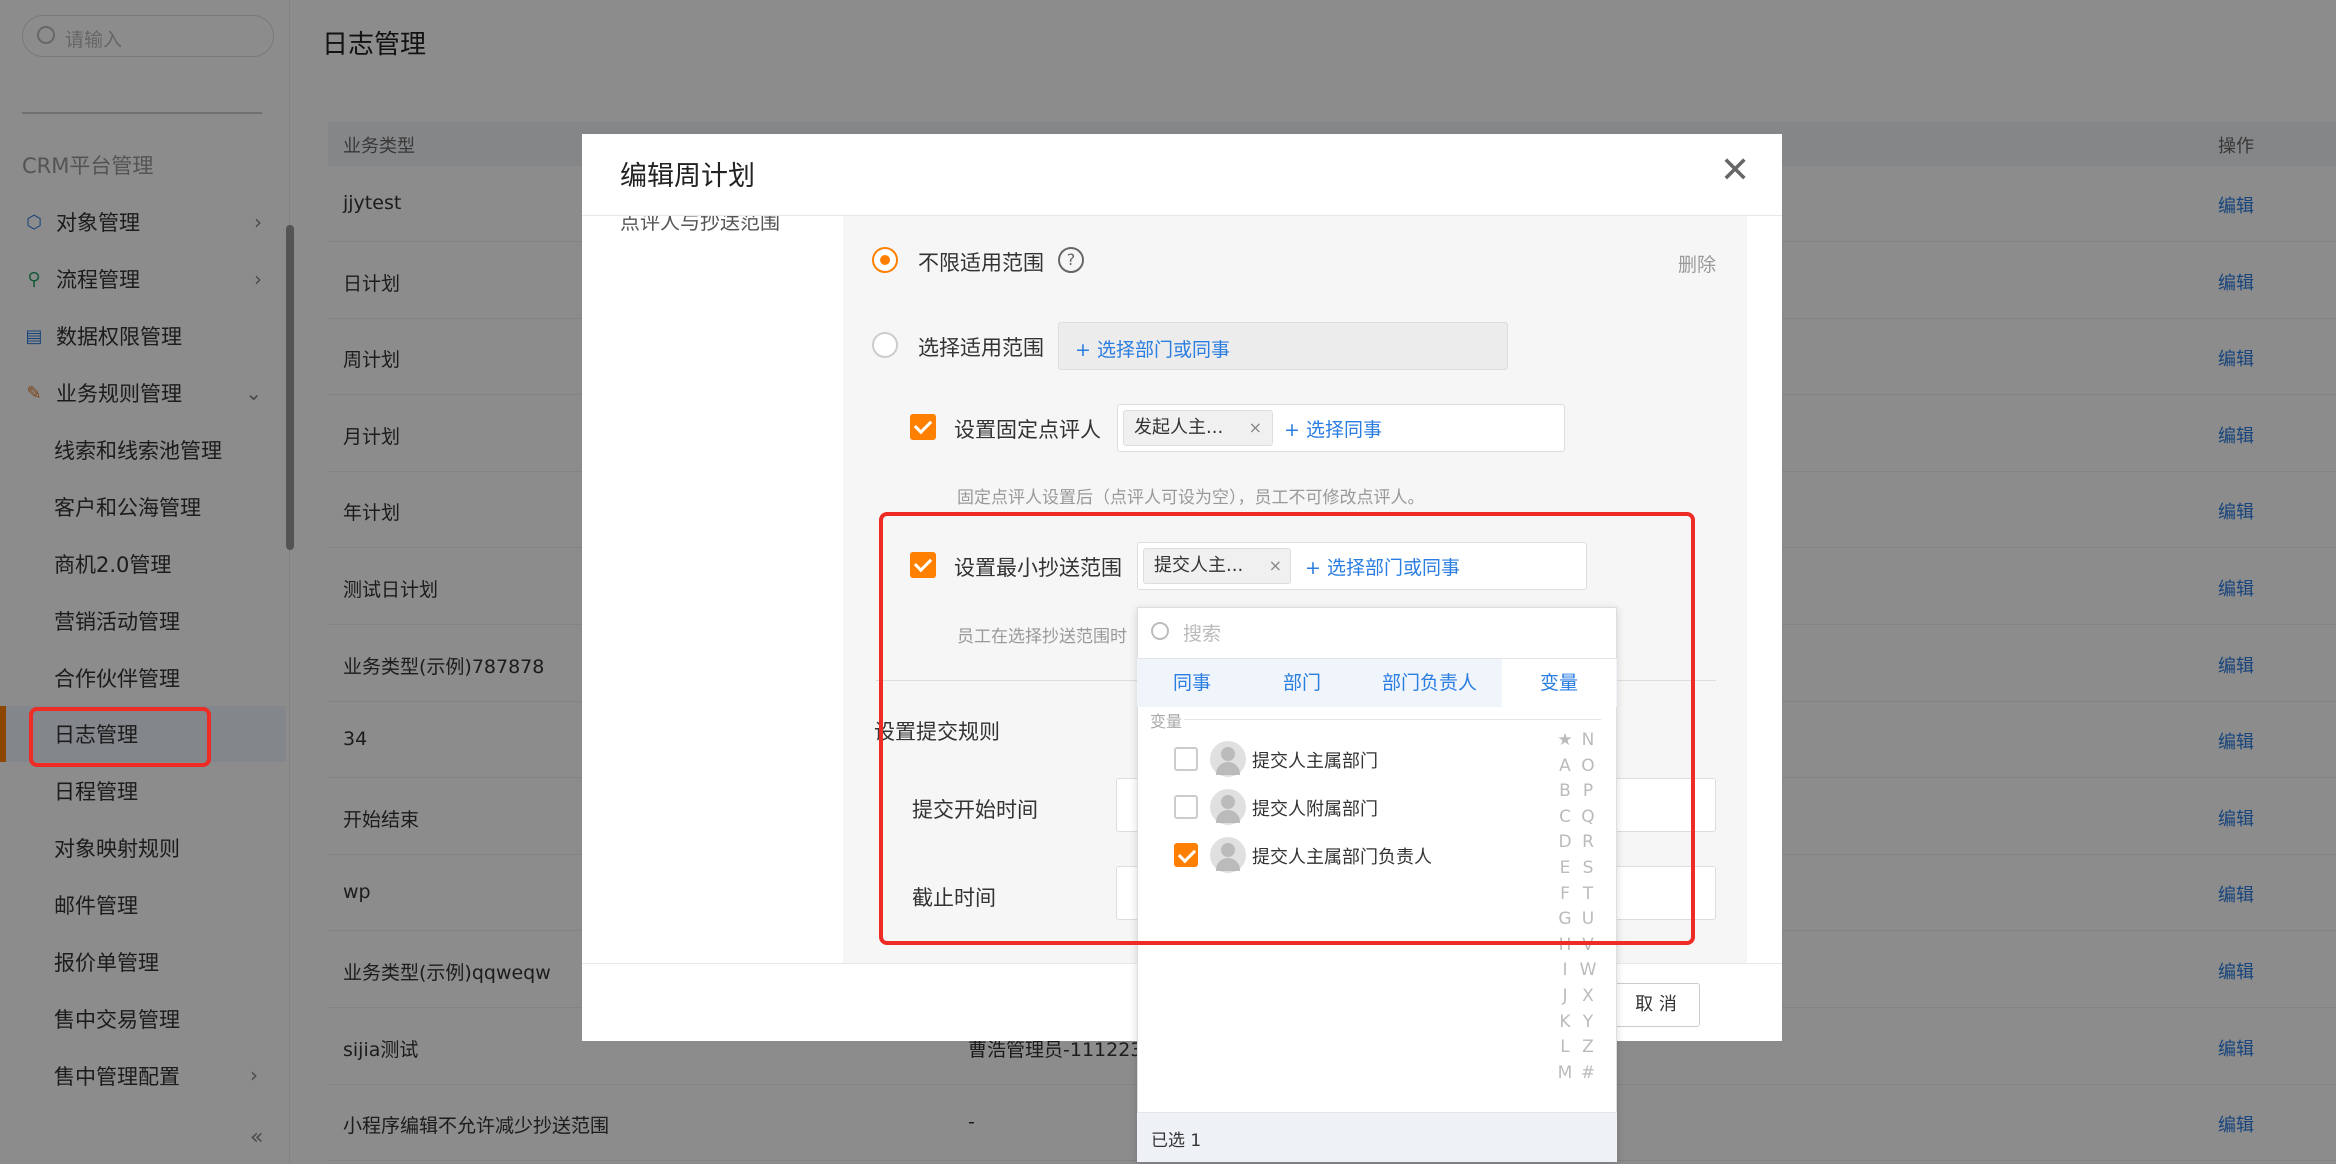 The height and width of the screenshot is (1164, 2336). Describe the element at coordinates (923, 427) in the screenshot. I see `fixed-reviewer-checkbox` at that location.